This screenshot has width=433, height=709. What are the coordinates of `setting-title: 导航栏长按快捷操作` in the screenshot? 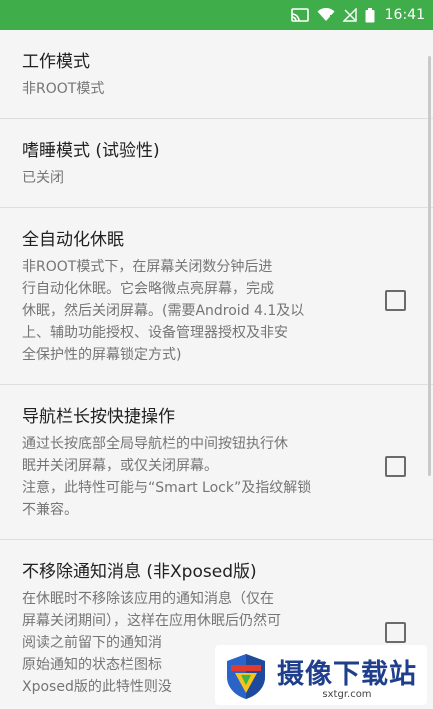 It's located at (98, 417).